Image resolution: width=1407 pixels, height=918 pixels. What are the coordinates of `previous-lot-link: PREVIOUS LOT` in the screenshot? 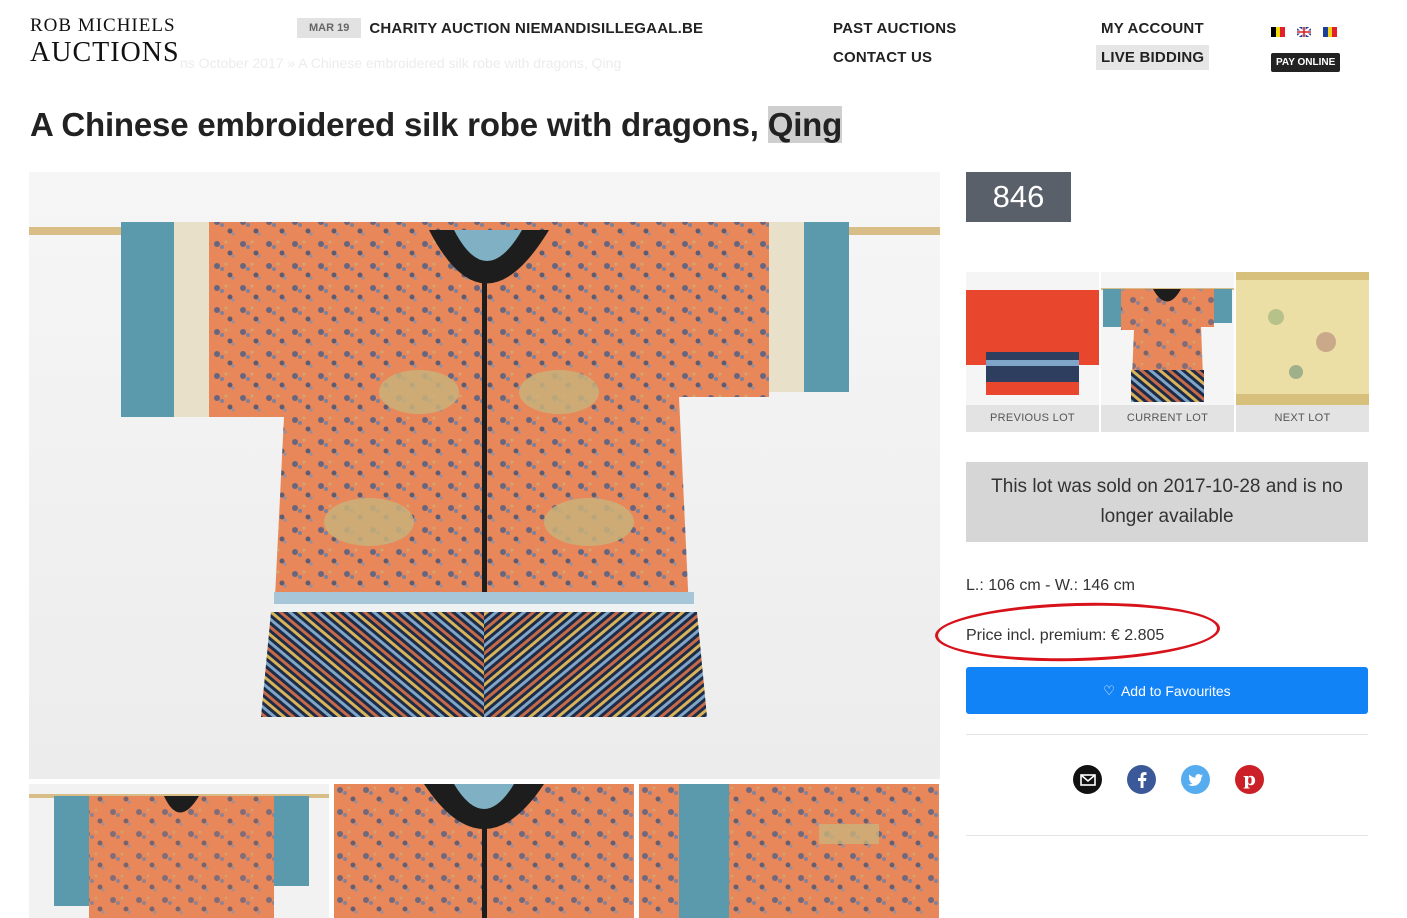 It's located at (1032, 352).